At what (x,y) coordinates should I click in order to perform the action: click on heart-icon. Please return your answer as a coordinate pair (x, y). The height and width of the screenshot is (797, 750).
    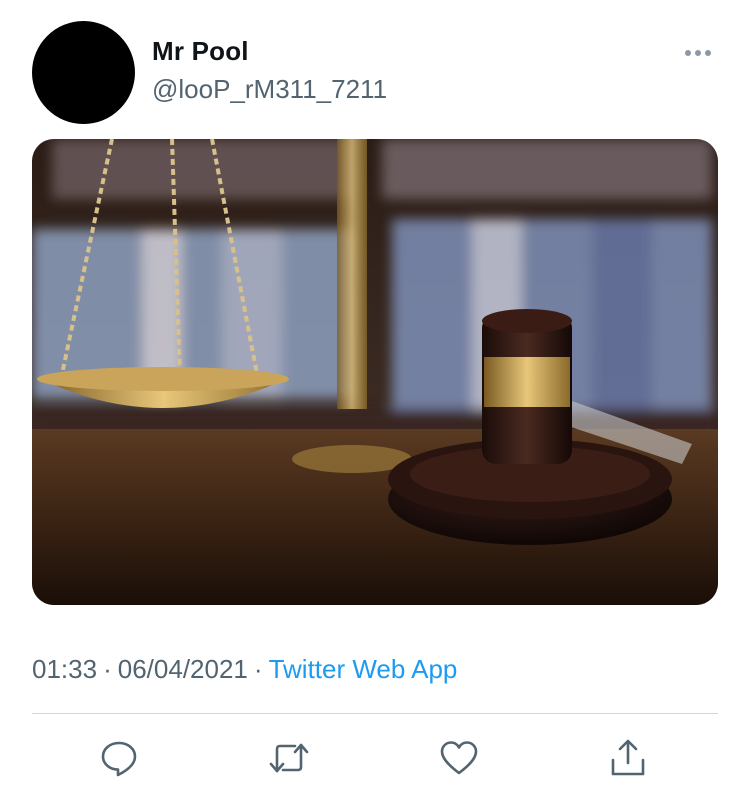
    Looking at the image, I should click on (459, 758).